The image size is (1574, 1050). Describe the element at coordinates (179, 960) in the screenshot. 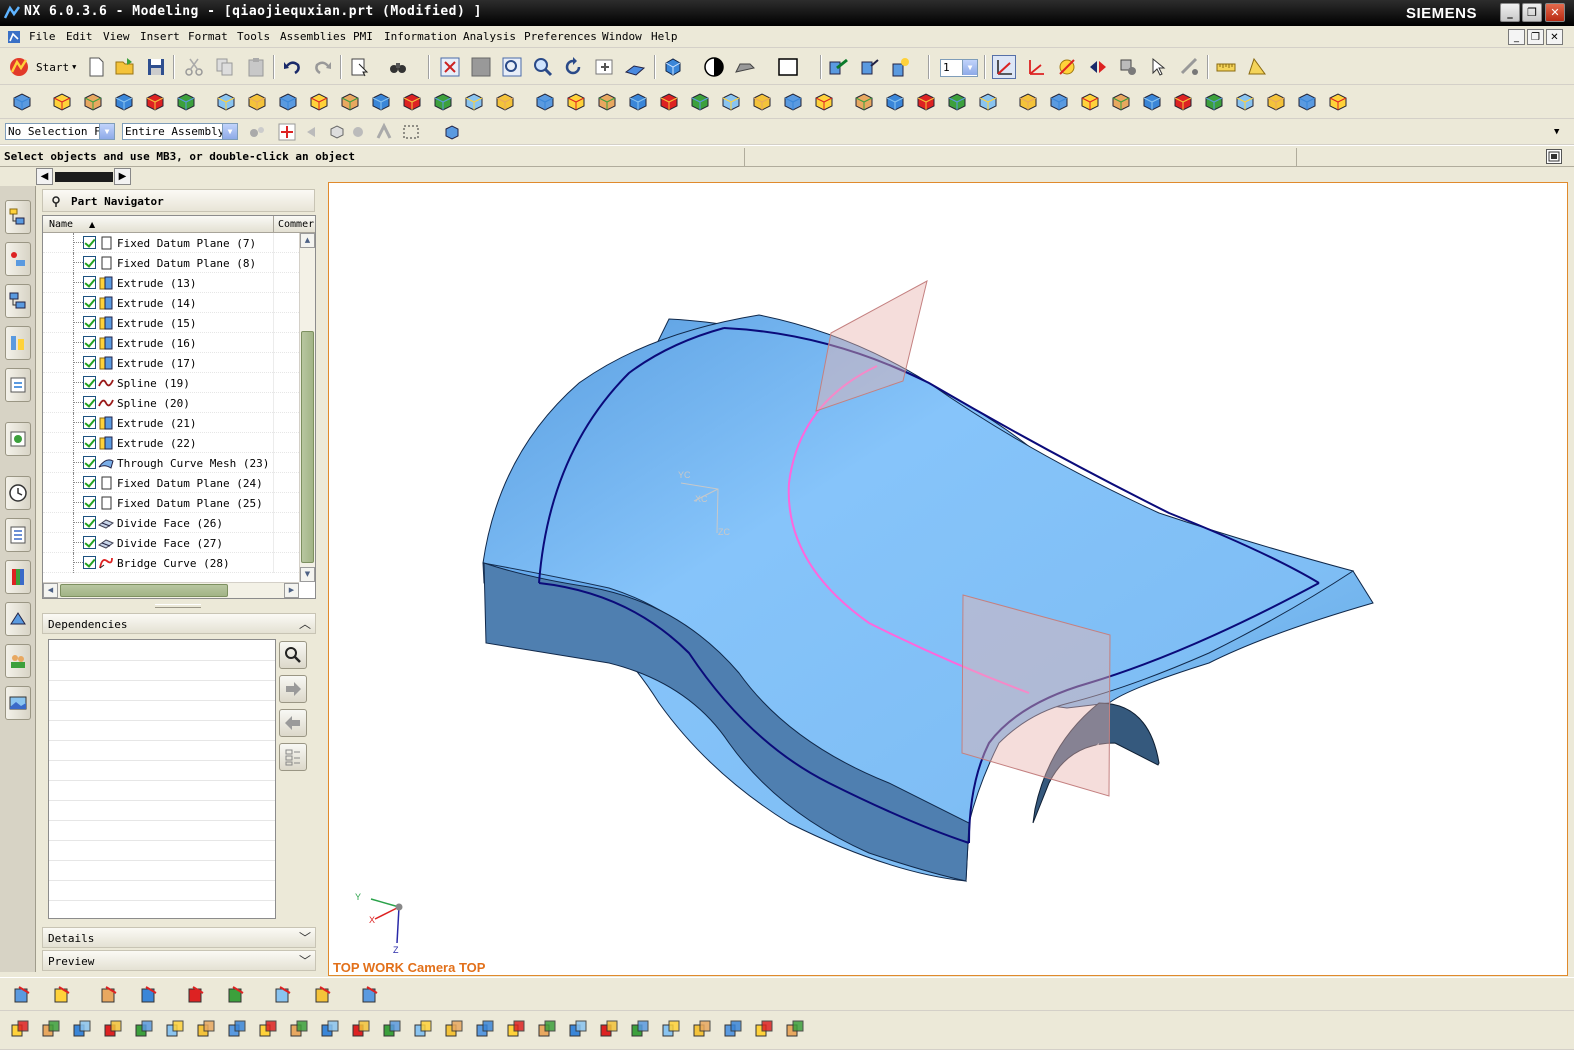

I see `preview-panel-header: Preview ﹀` at that location.